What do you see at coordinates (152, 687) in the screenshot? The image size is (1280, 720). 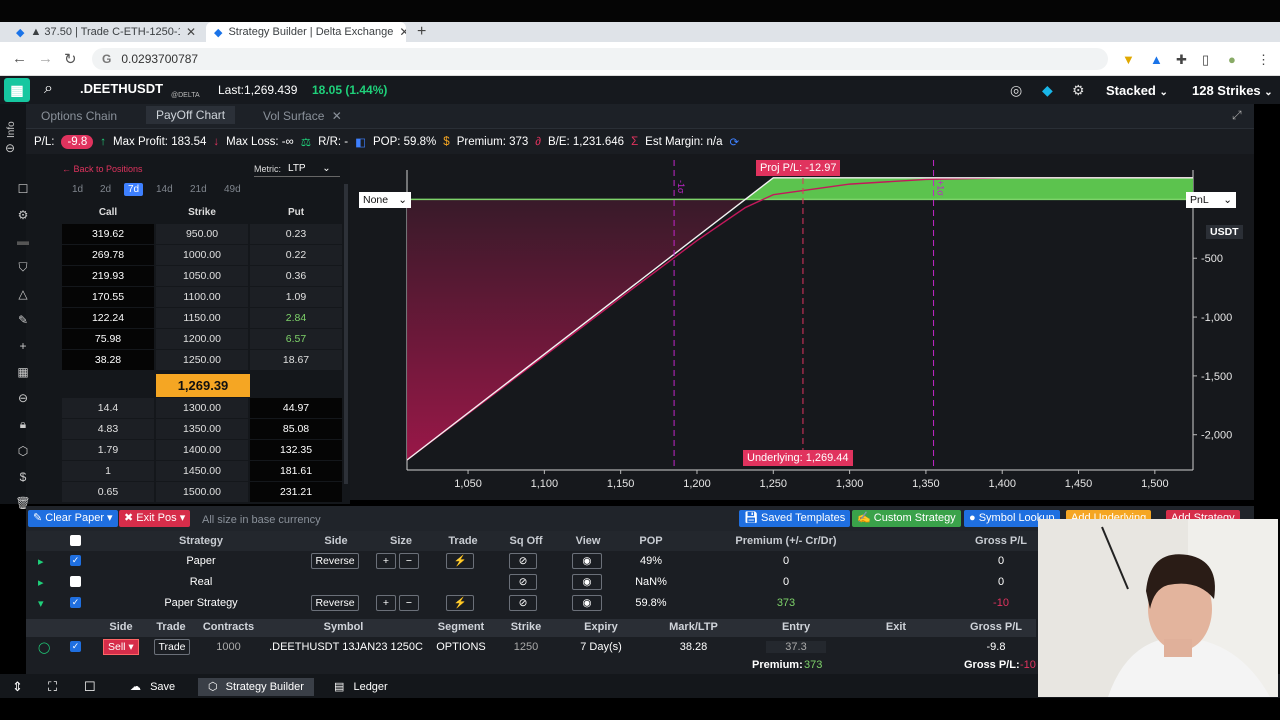 I see `save-button: ☁ Save` at bounding box center [152, 687].